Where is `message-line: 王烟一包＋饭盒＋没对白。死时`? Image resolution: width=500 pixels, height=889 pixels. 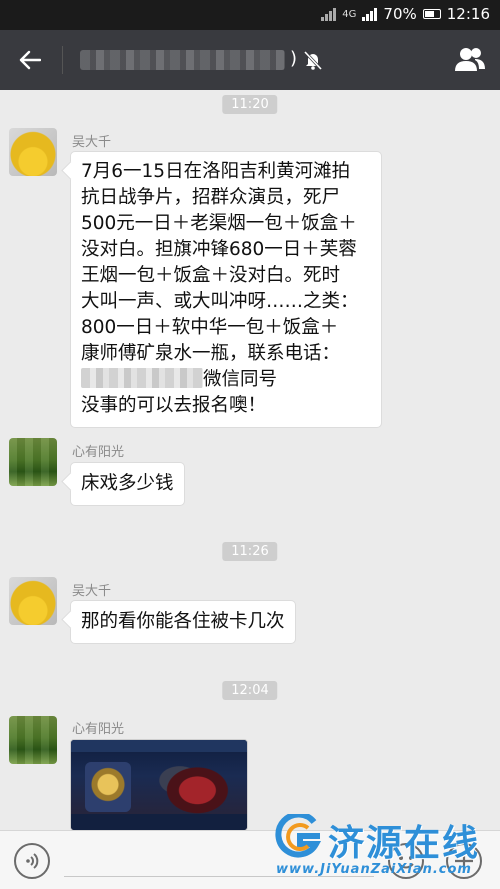 message-line: 王烟一包＋饭盒＋没对白。死时 is located at coordinates (211, 275).